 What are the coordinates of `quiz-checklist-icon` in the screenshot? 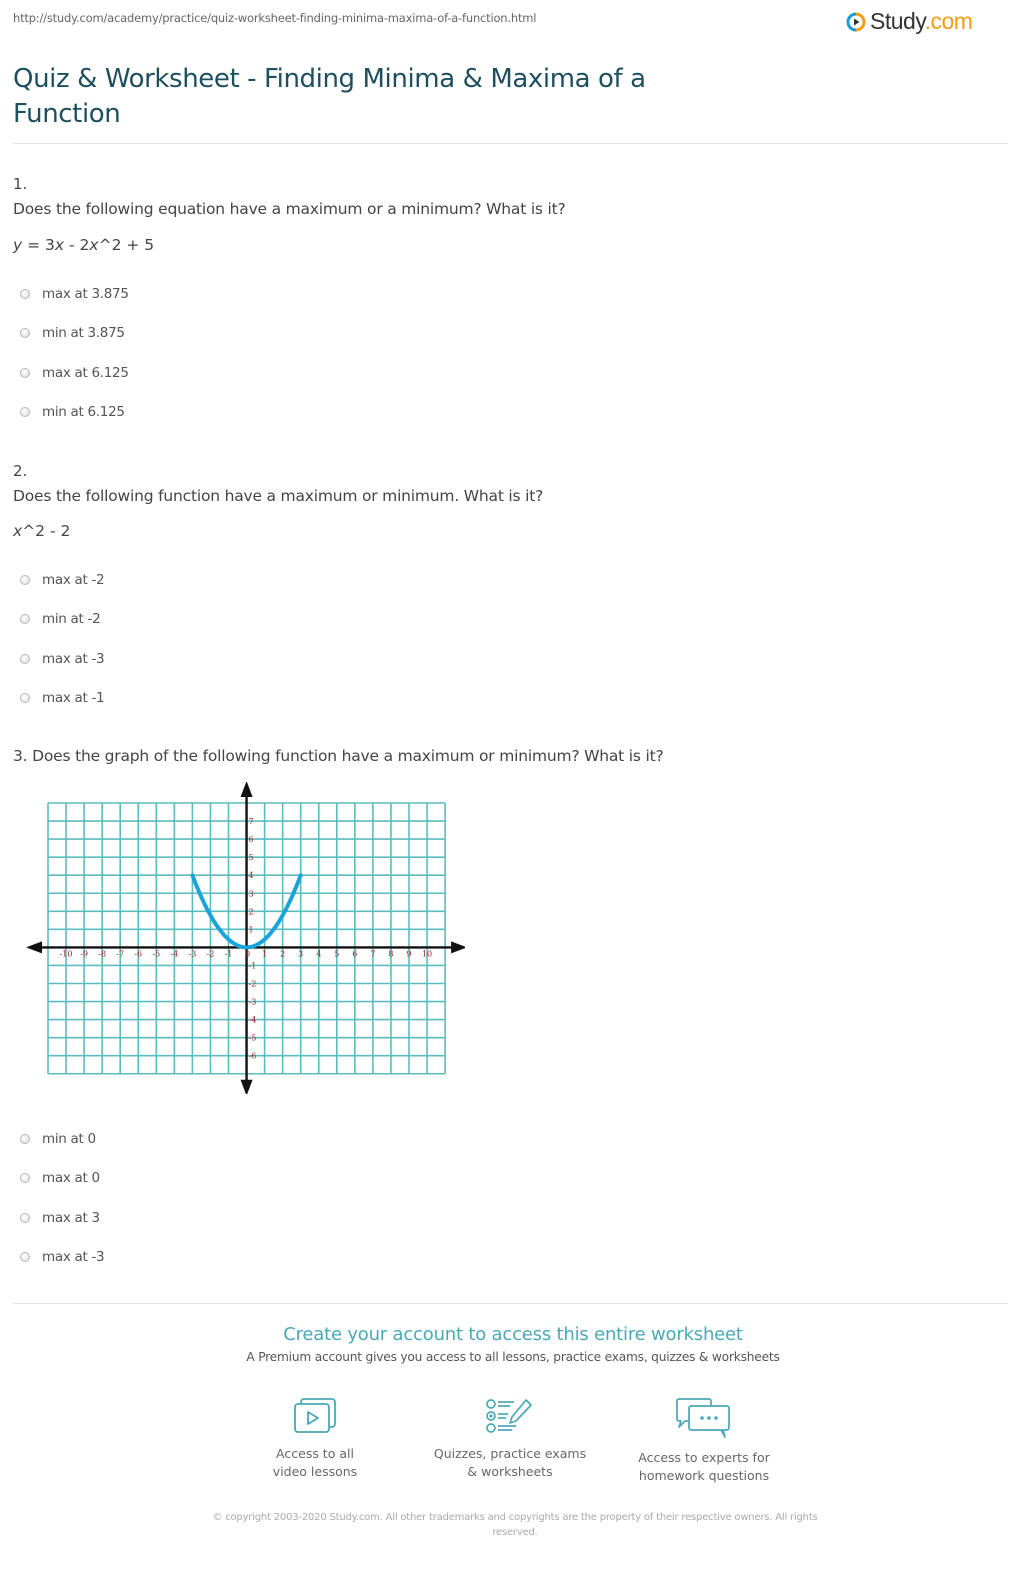 It's located at (509, 1416).